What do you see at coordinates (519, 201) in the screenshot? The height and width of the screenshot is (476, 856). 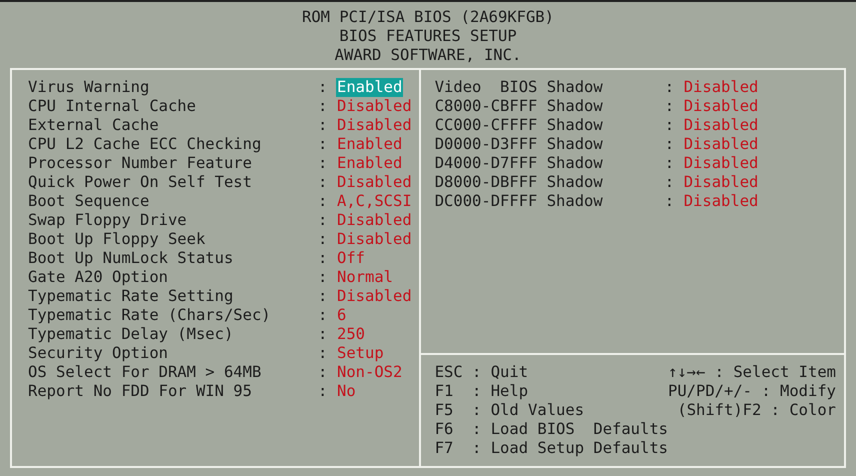 I see `setting-label: DC000-DFFFF Shadow` at bounding box center [519, 201].